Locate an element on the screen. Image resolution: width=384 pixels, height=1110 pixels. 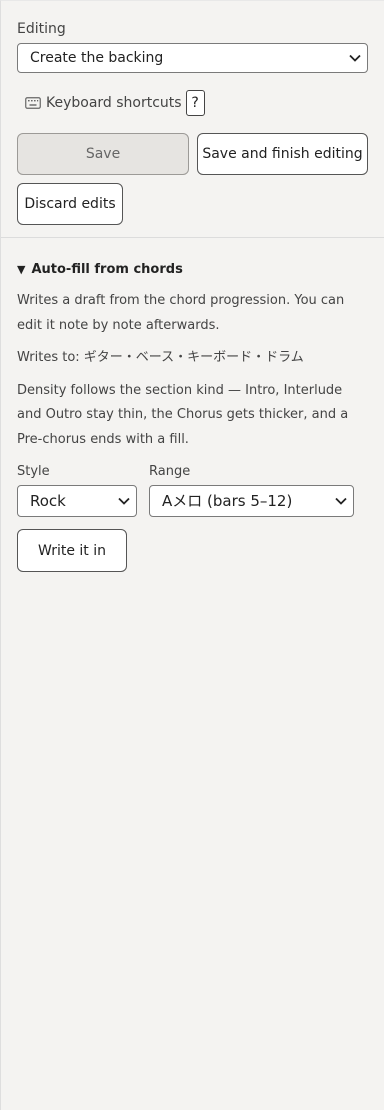
write-it-in-button: Write it in is located at coordinates (72, 550).